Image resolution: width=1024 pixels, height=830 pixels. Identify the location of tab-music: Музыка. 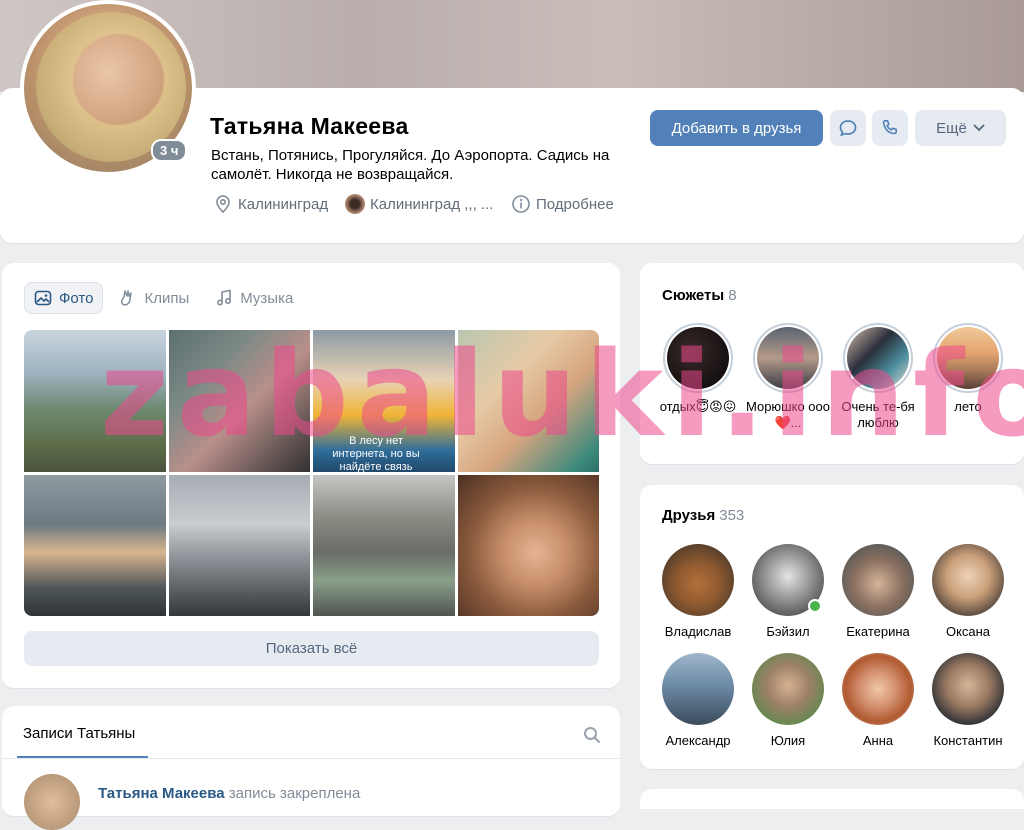
(254, 298).